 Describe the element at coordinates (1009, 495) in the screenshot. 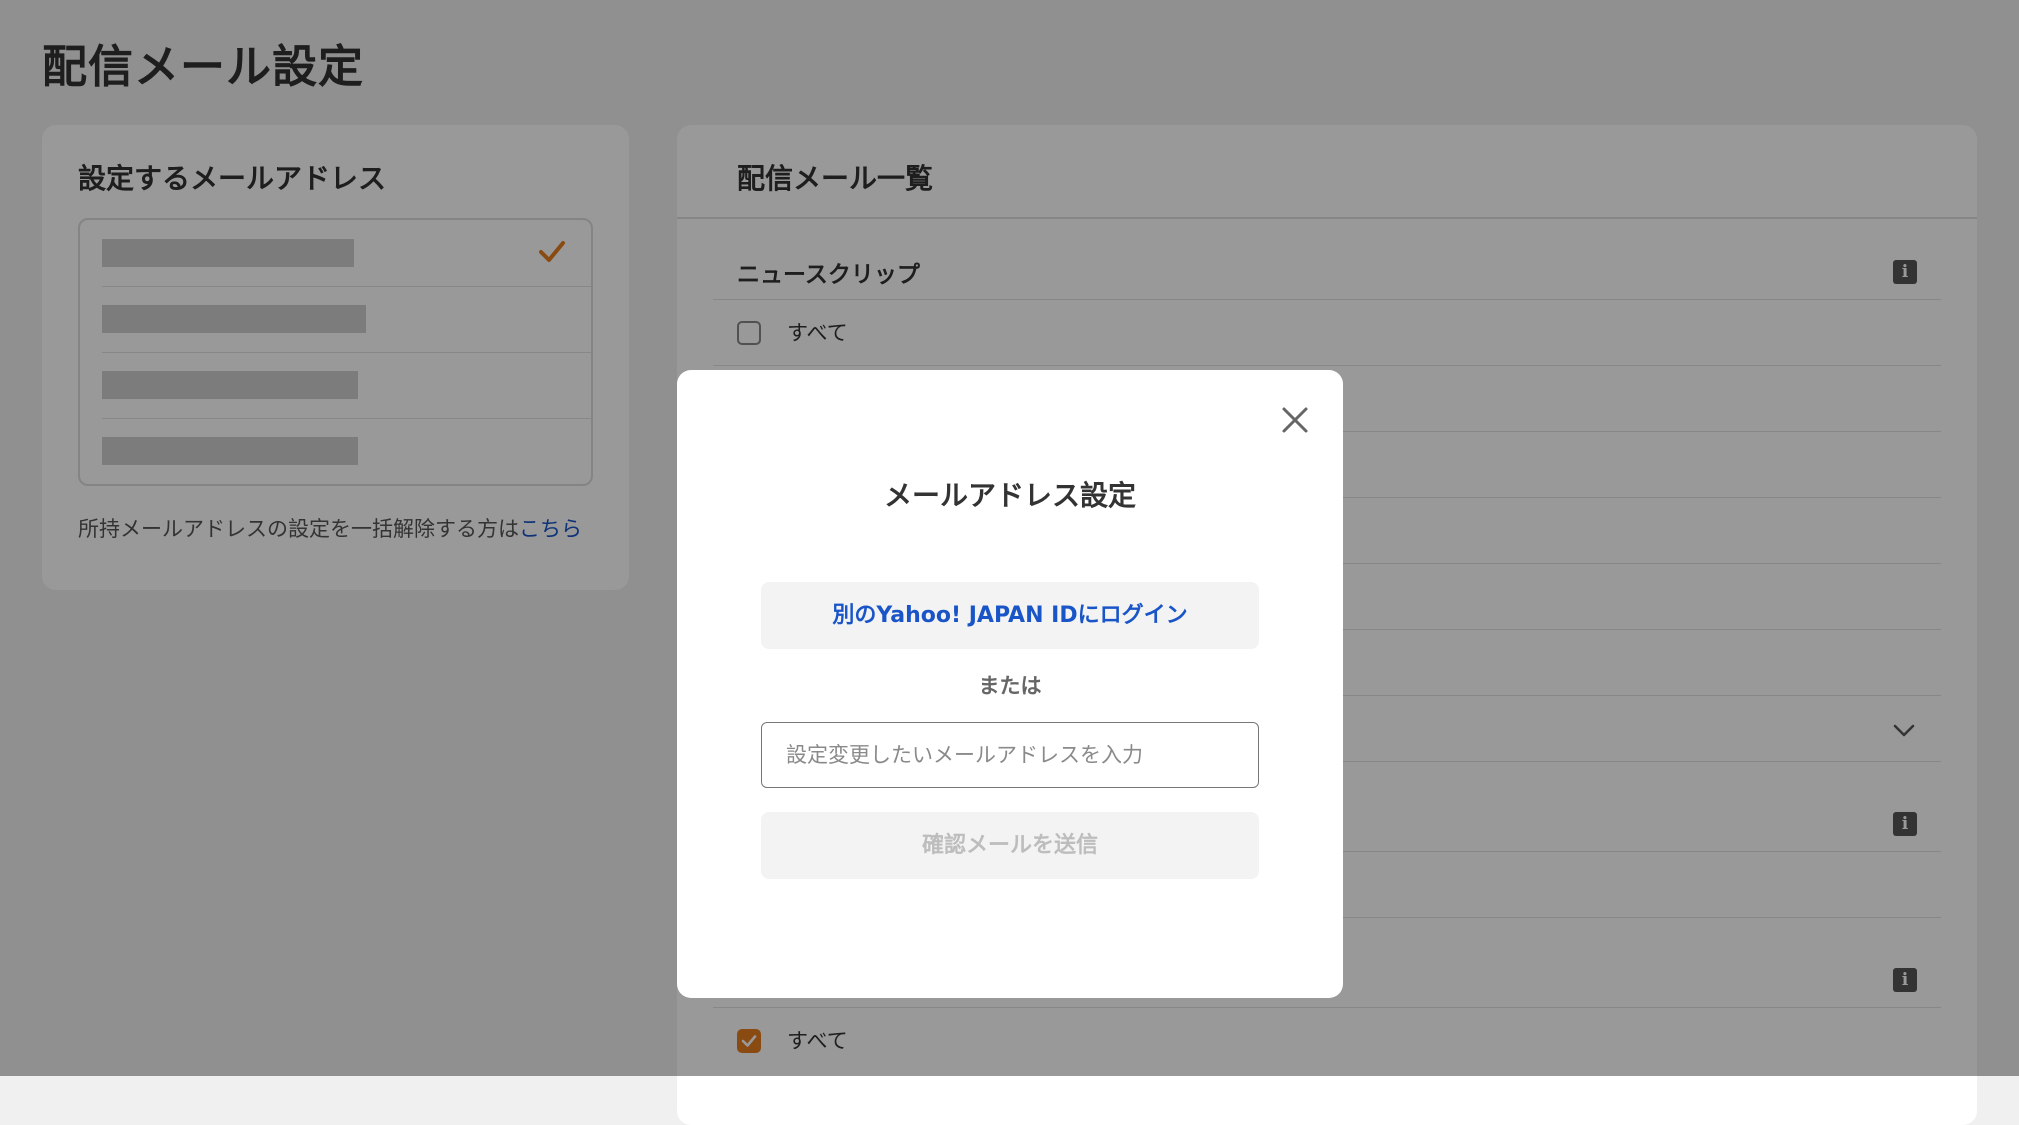

I see `modal-title: メールアドレス設定` at that location.